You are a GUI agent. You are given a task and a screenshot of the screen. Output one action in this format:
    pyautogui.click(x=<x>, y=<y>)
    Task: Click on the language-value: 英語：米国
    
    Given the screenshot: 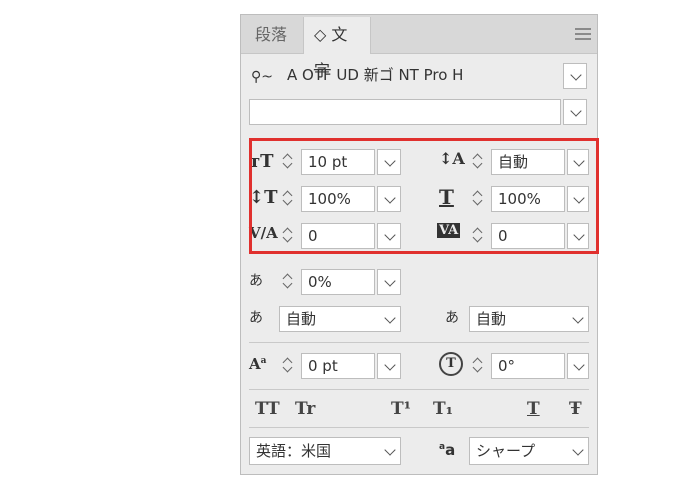 What is the action you would take?
    pyautogui.click(x=294, y=451)
    